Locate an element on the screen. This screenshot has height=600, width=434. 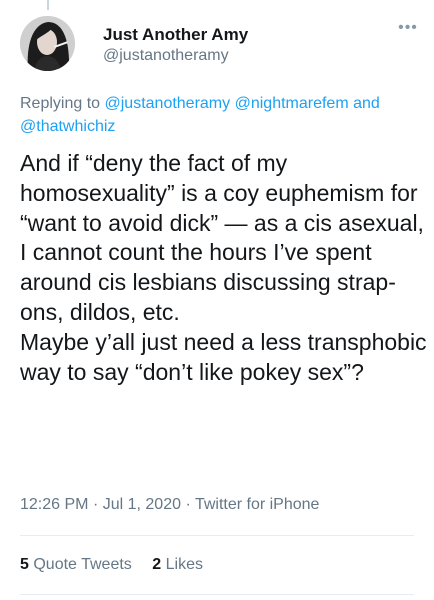
likes-count: 2 is located at coordinates (157, 564).